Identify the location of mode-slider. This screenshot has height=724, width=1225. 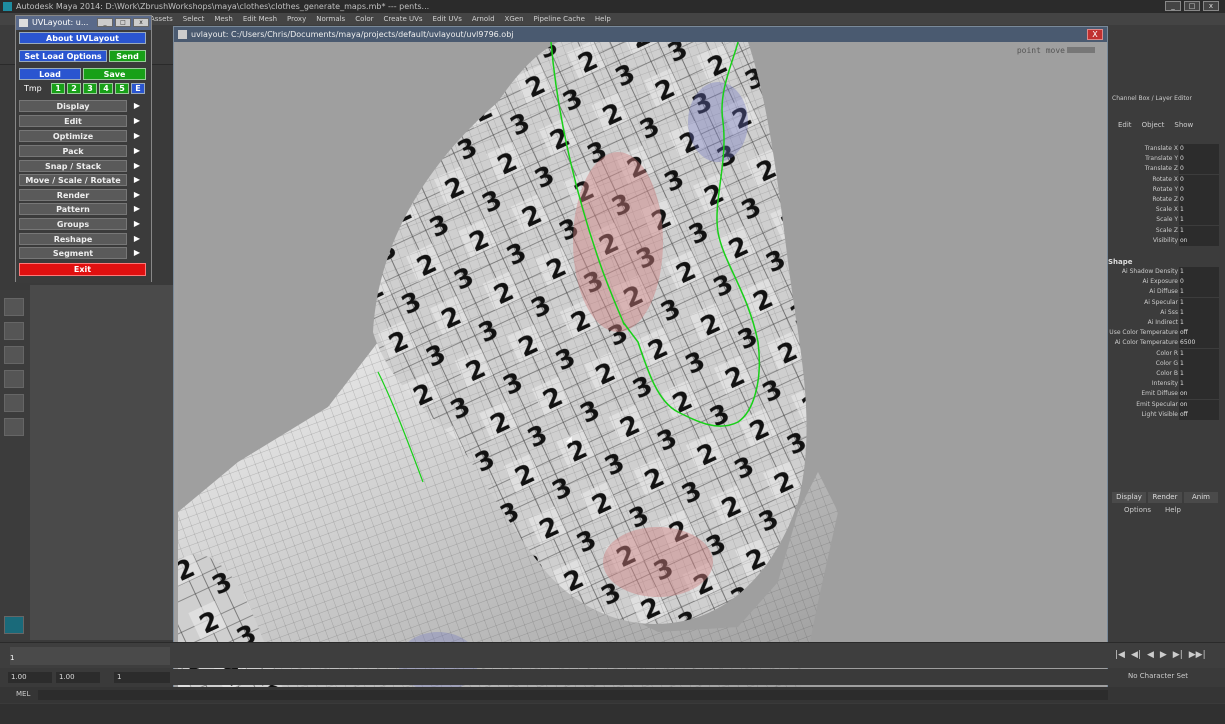
(1081, 50).